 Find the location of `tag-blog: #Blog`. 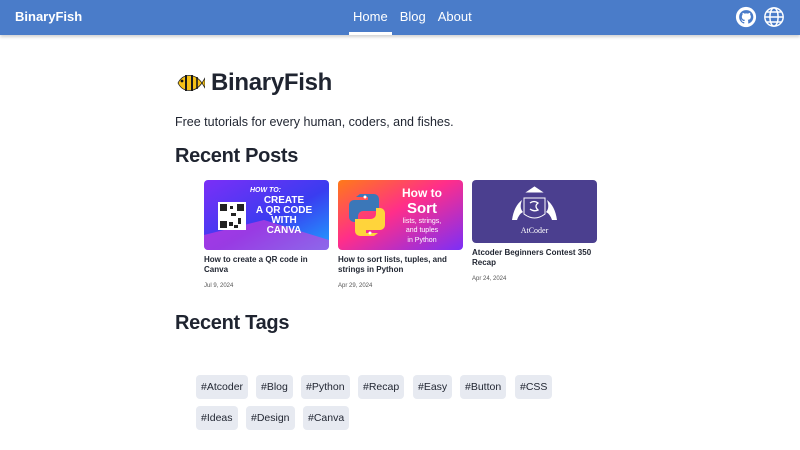

tag-blog: #Blog is located at coordinates (274, 387).